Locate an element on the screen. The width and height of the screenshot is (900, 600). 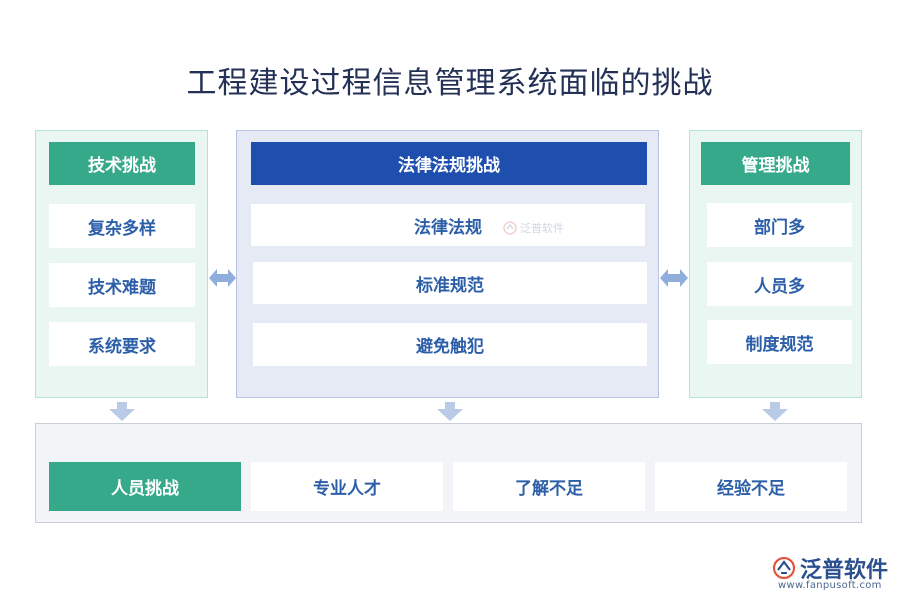
brand-logo-icon is located at coordinates (784, 568).